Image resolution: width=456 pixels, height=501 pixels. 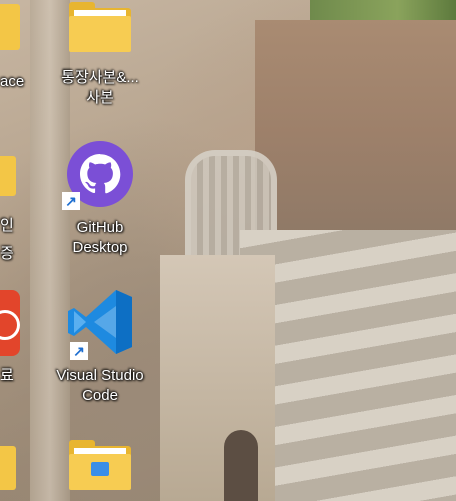 What do you see at coordinates (241, 465) in the screenshot?
I see `background-arch` at bounding box center [241, 465].